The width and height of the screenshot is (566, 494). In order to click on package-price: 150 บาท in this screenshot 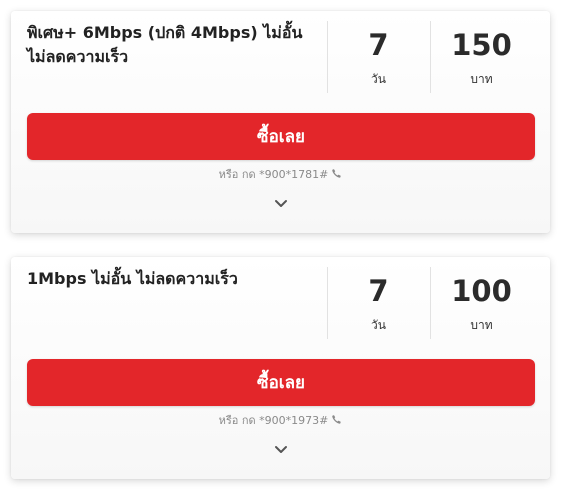, I will do `click(481, 56)`.